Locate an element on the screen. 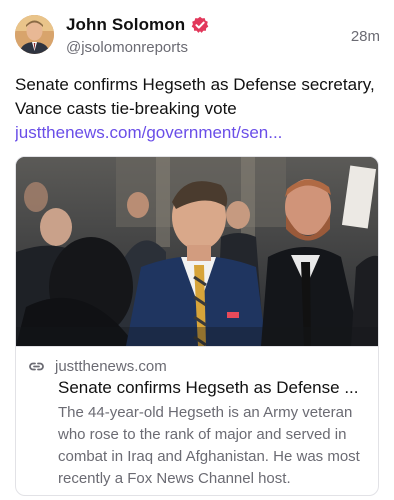  card-domain-row: justthenews.com is located at coordinates (97, 366).